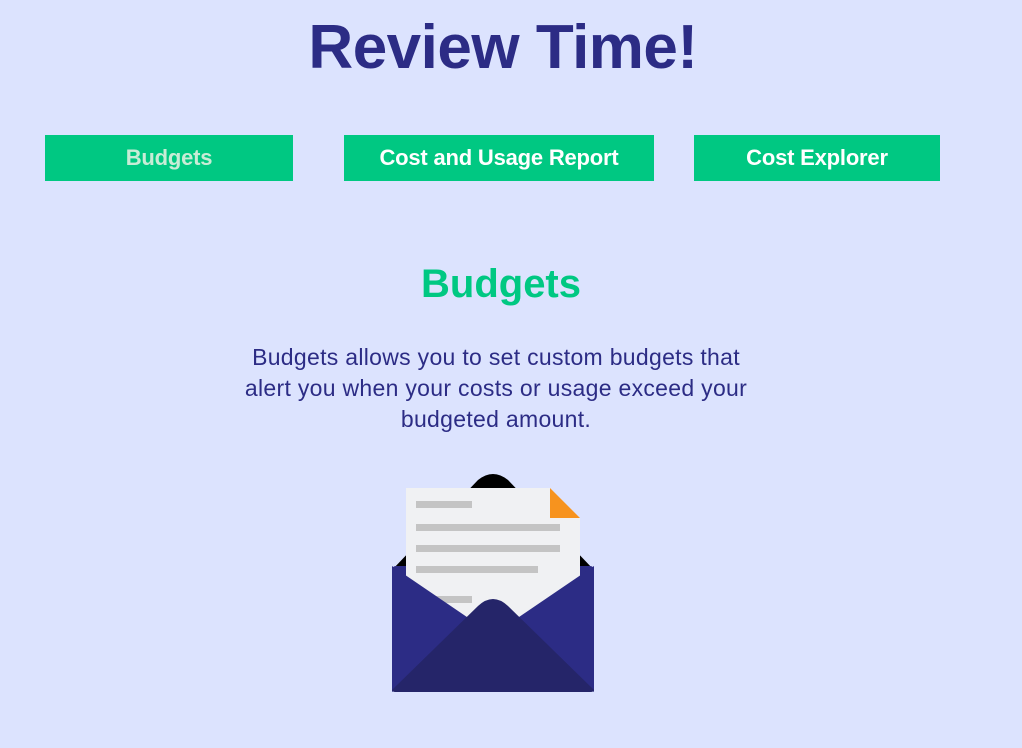 The width and height of the screenshot is (1022, 748). I want to click on open-envelope-with-letter-icon, so click(493, 583).